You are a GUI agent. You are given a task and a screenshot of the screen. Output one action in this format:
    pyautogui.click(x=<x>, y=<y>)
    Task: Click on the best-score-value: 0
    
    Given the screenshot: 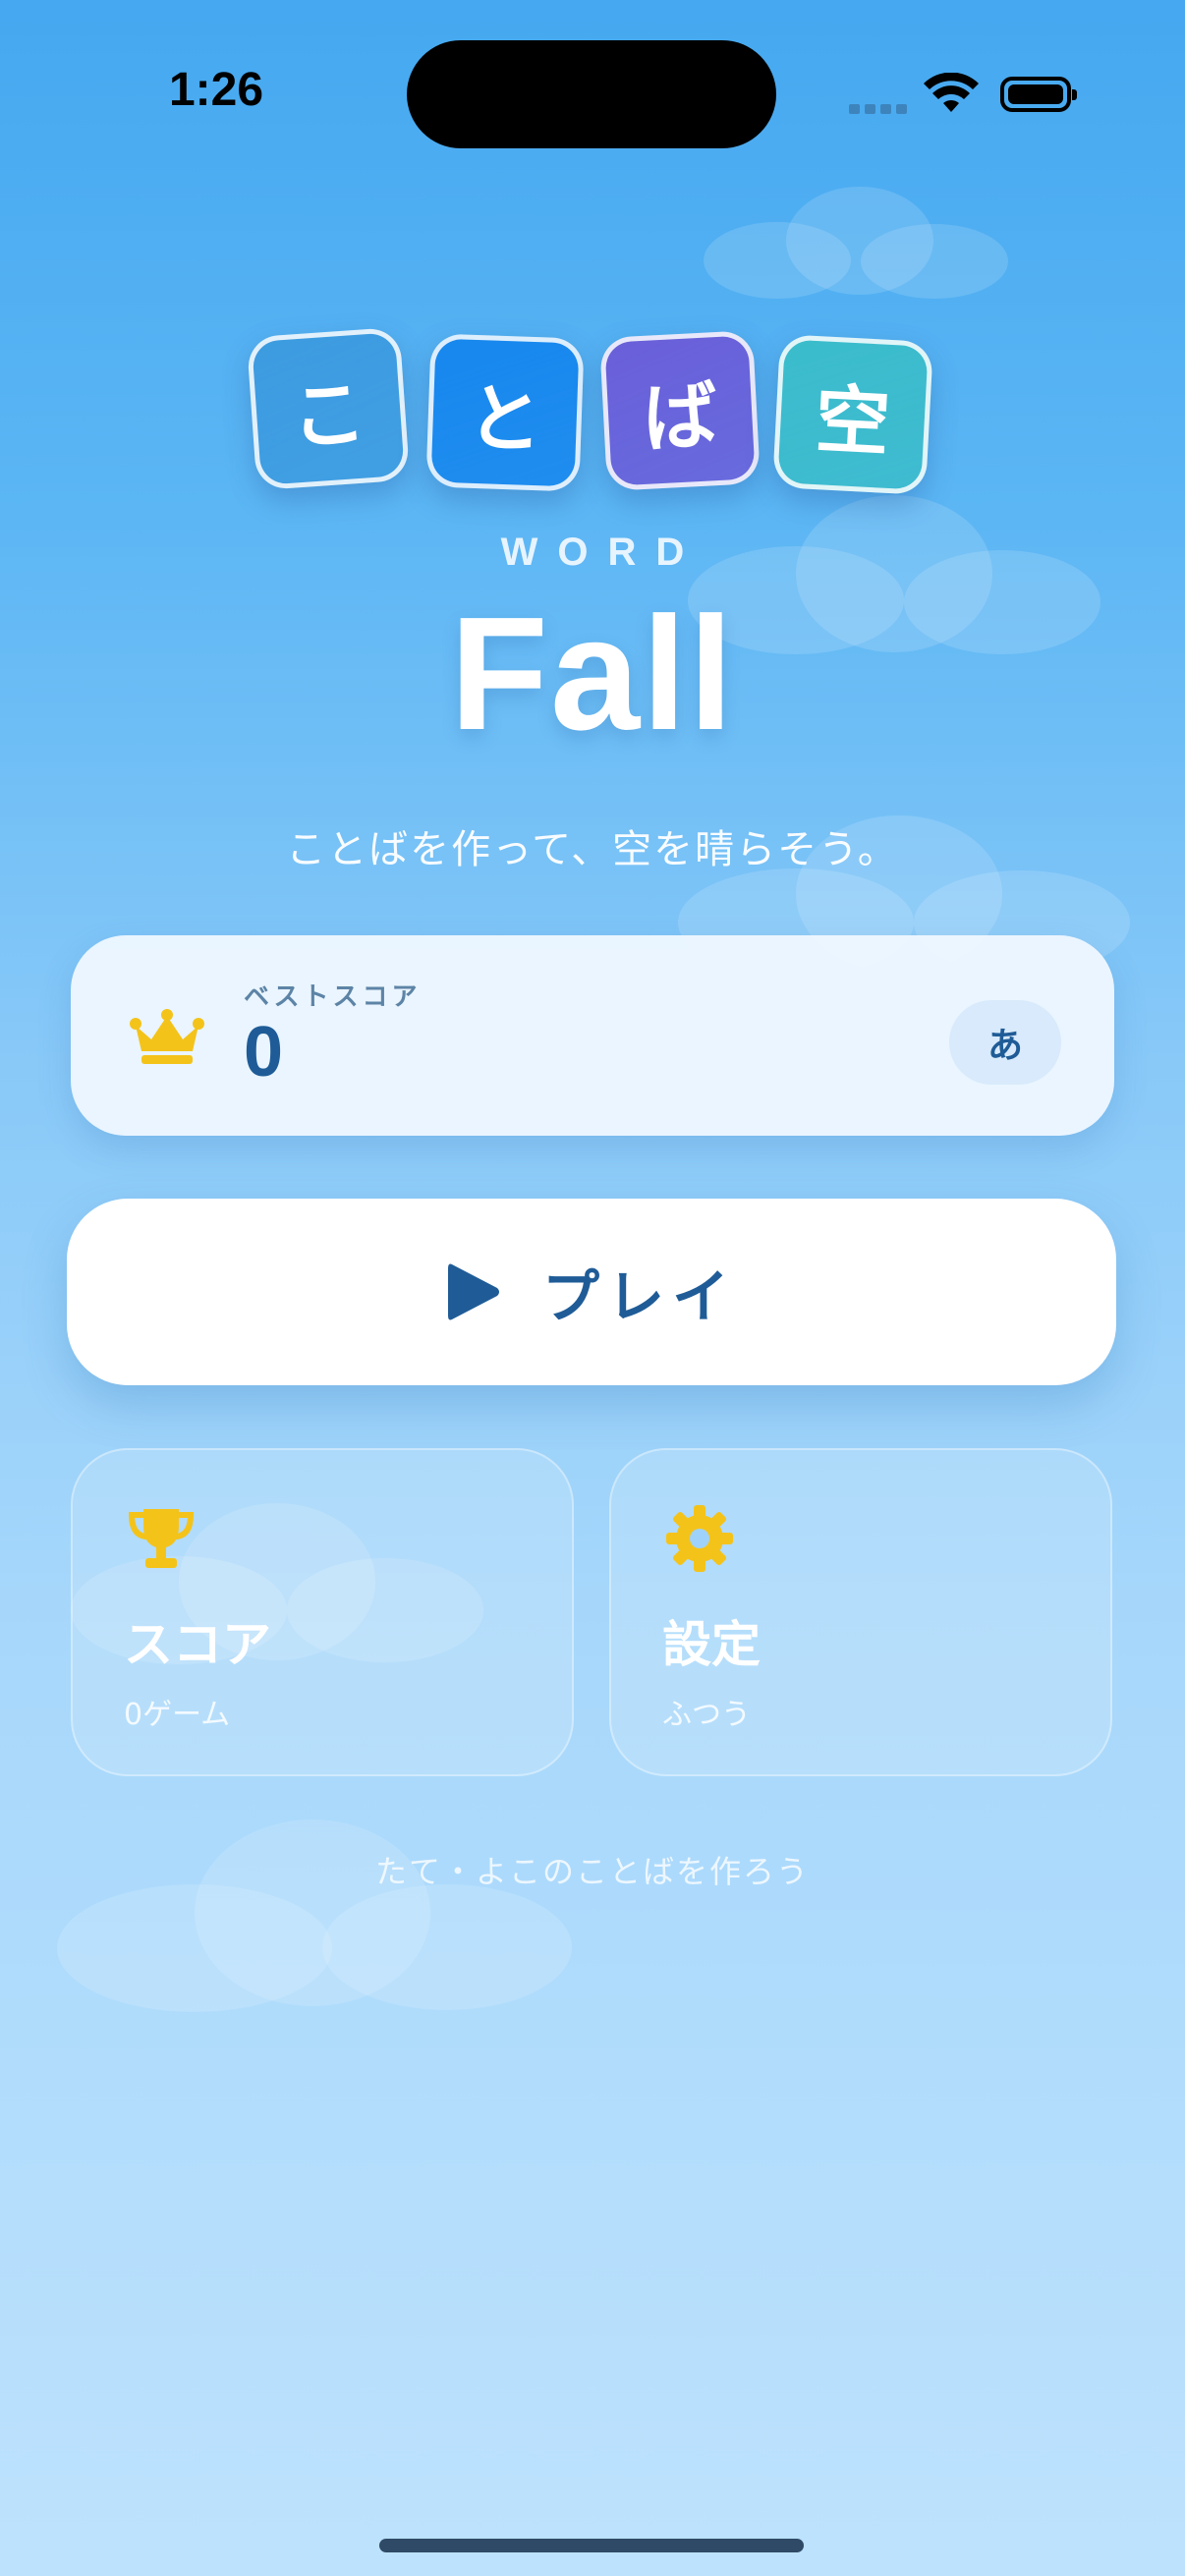 What is the action you would take?
    pyautogui.click(x=264, y=1052)
    